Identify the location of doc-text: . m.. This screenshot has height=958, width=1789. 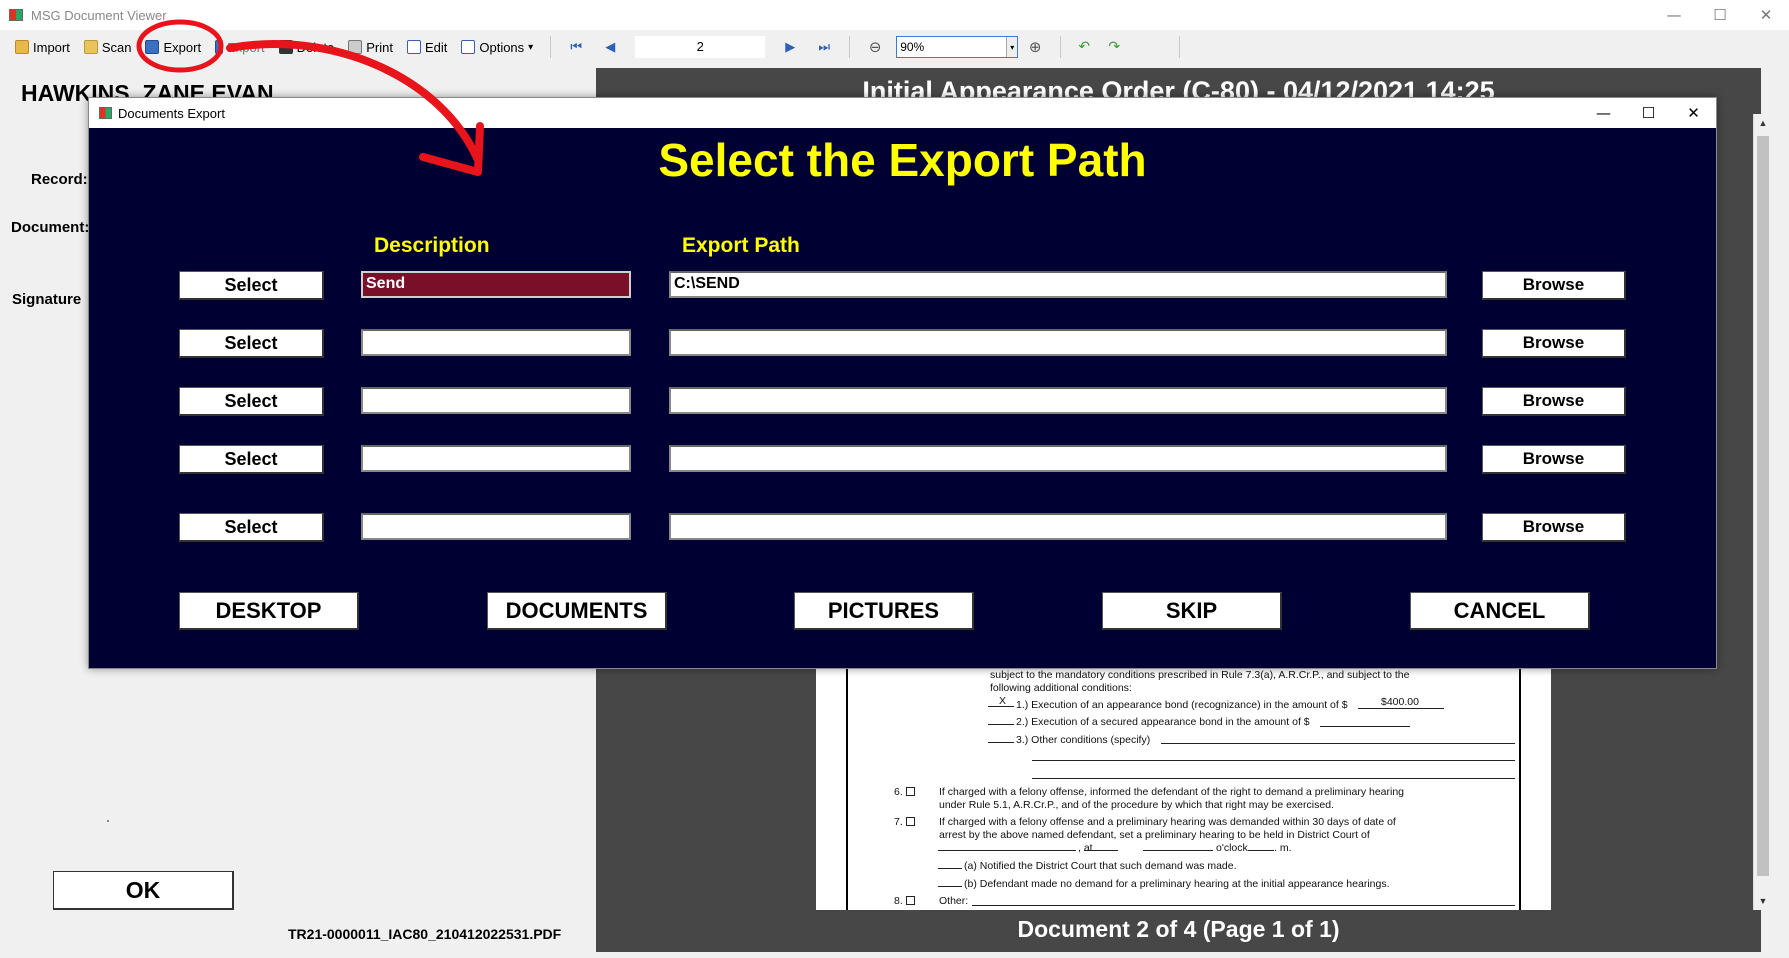
(1283, 848).